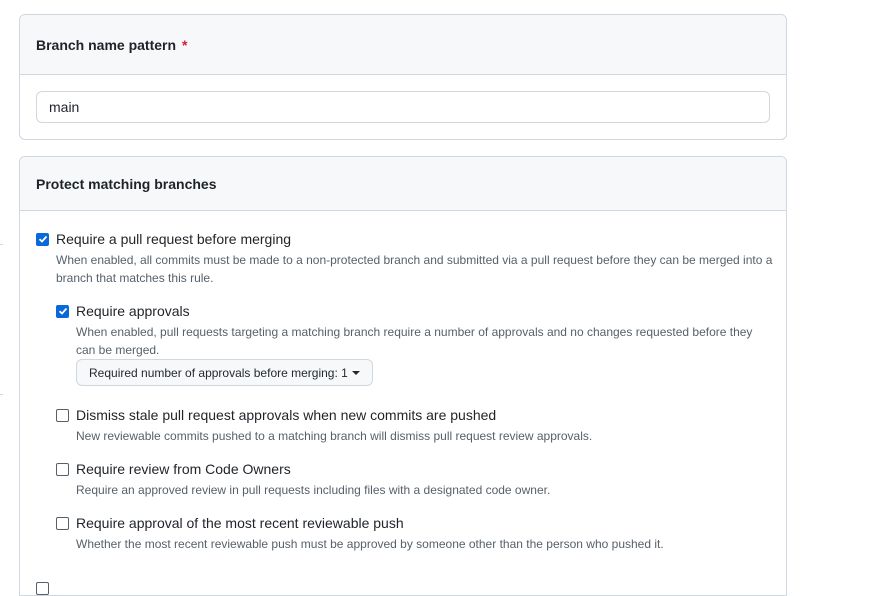 The image size is (884, 596). I want to click on next-rule-checkbox, so click(42, 588).